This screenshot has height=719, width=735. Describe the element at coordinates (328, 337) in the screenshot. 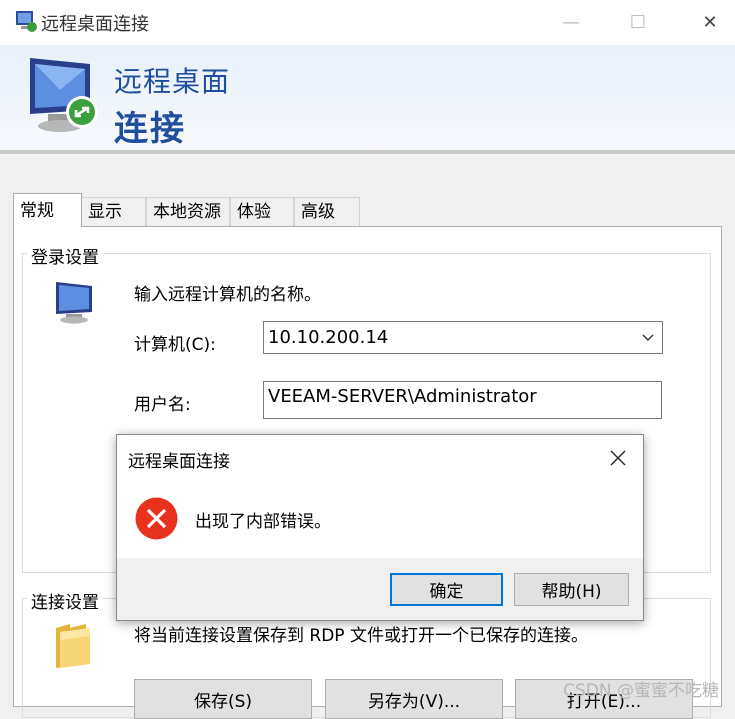

I see `computer-value: 10.10.200.14` at that location.